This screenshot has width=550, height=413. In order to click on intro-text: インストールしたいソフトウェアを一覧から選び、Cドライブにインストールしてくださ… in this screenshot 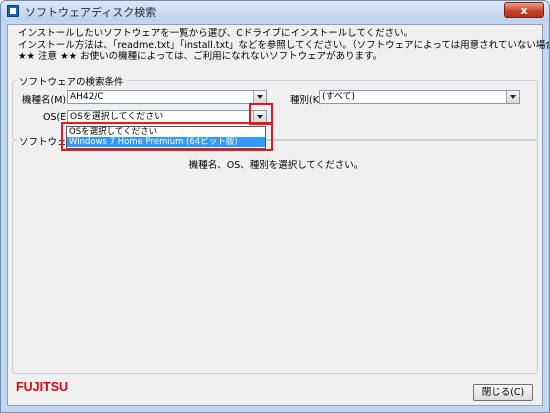, I will do `click(283, 45)`.